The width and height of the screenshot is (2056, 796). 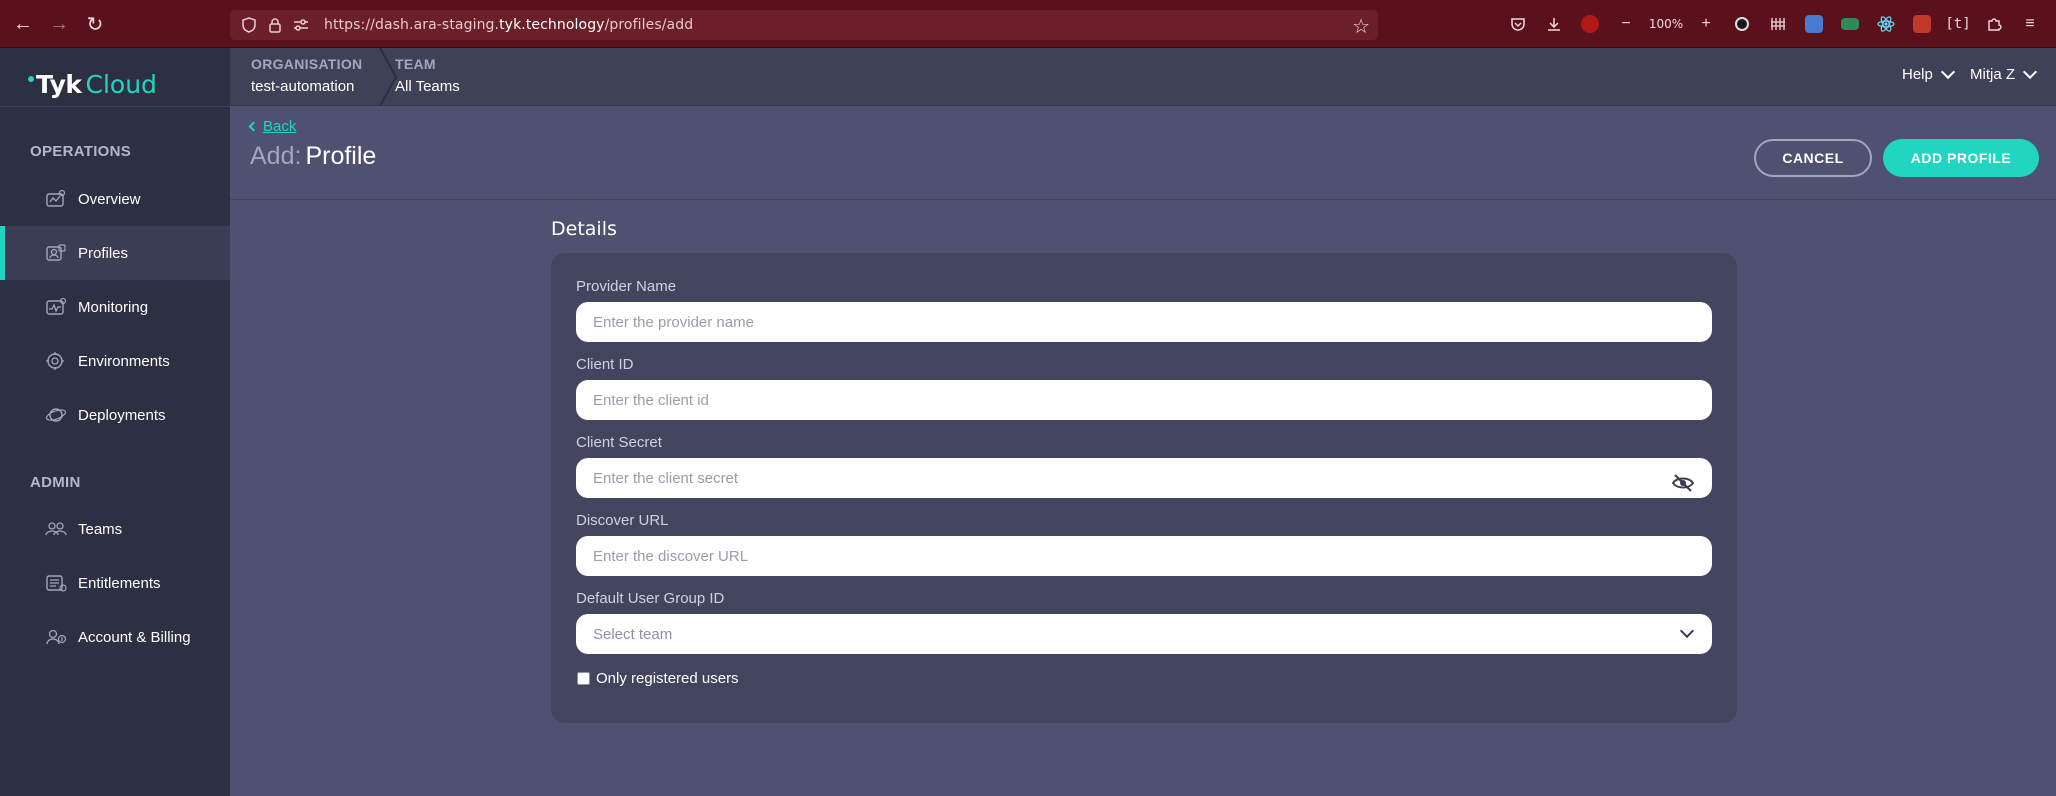 I want to click on add-profile-button: ADD PROFILE, so click(x=1961, y=158).